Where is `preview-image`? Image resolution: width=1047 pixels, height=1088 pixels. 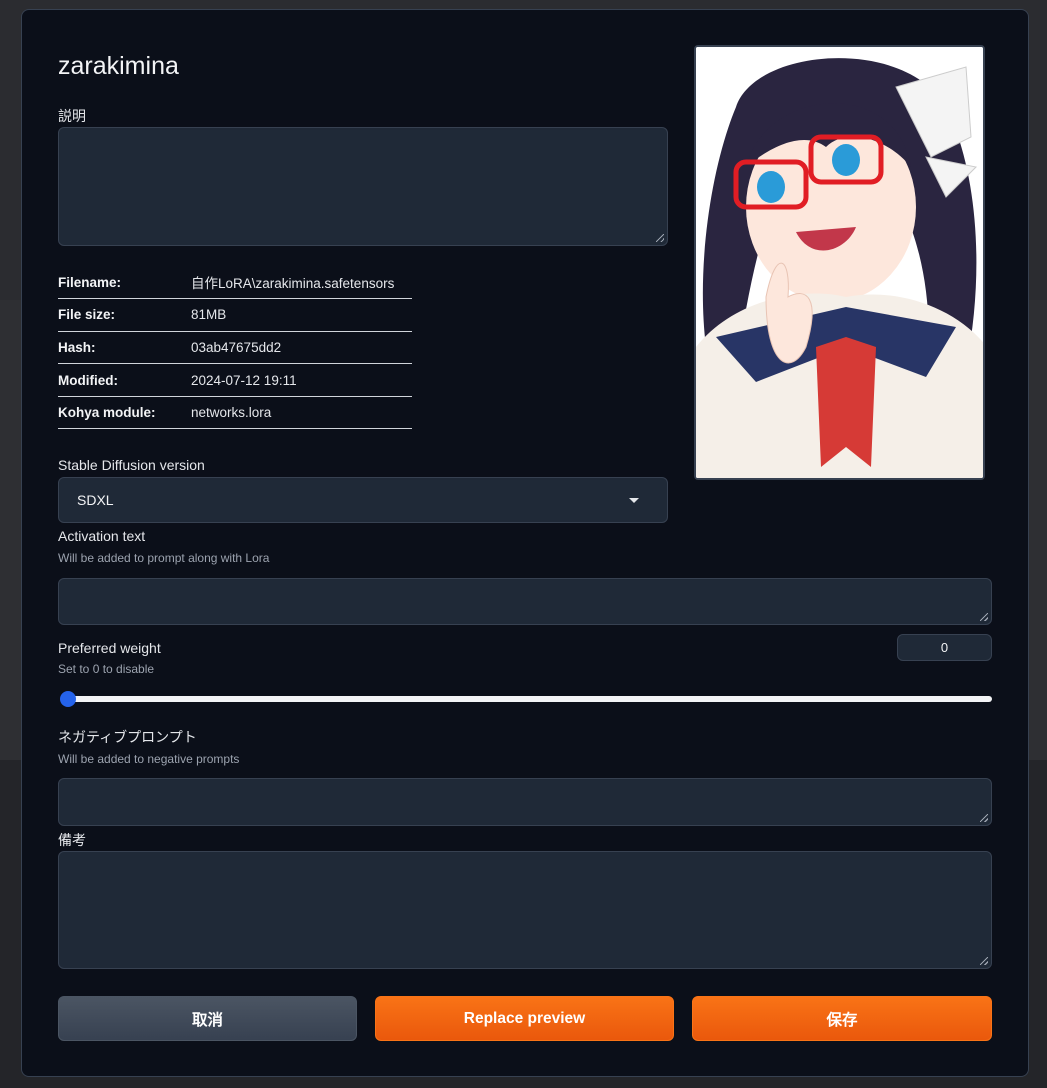 preview-image is located at coordinates (839, 262).